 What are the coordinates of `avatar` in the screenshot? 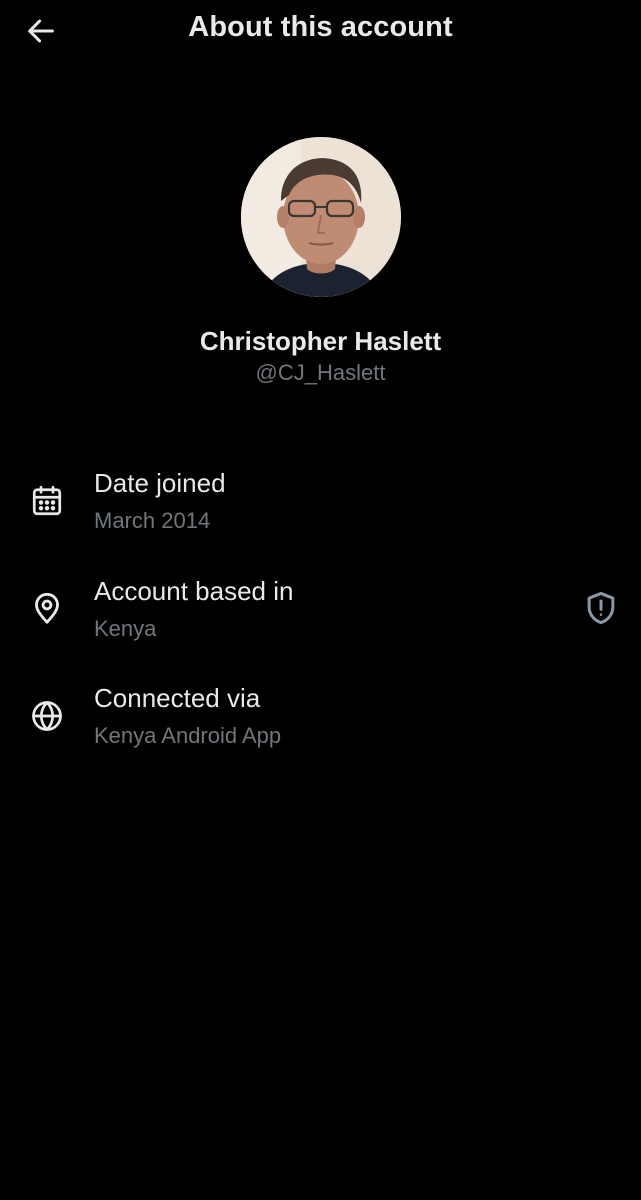 It's located at (321, 217).